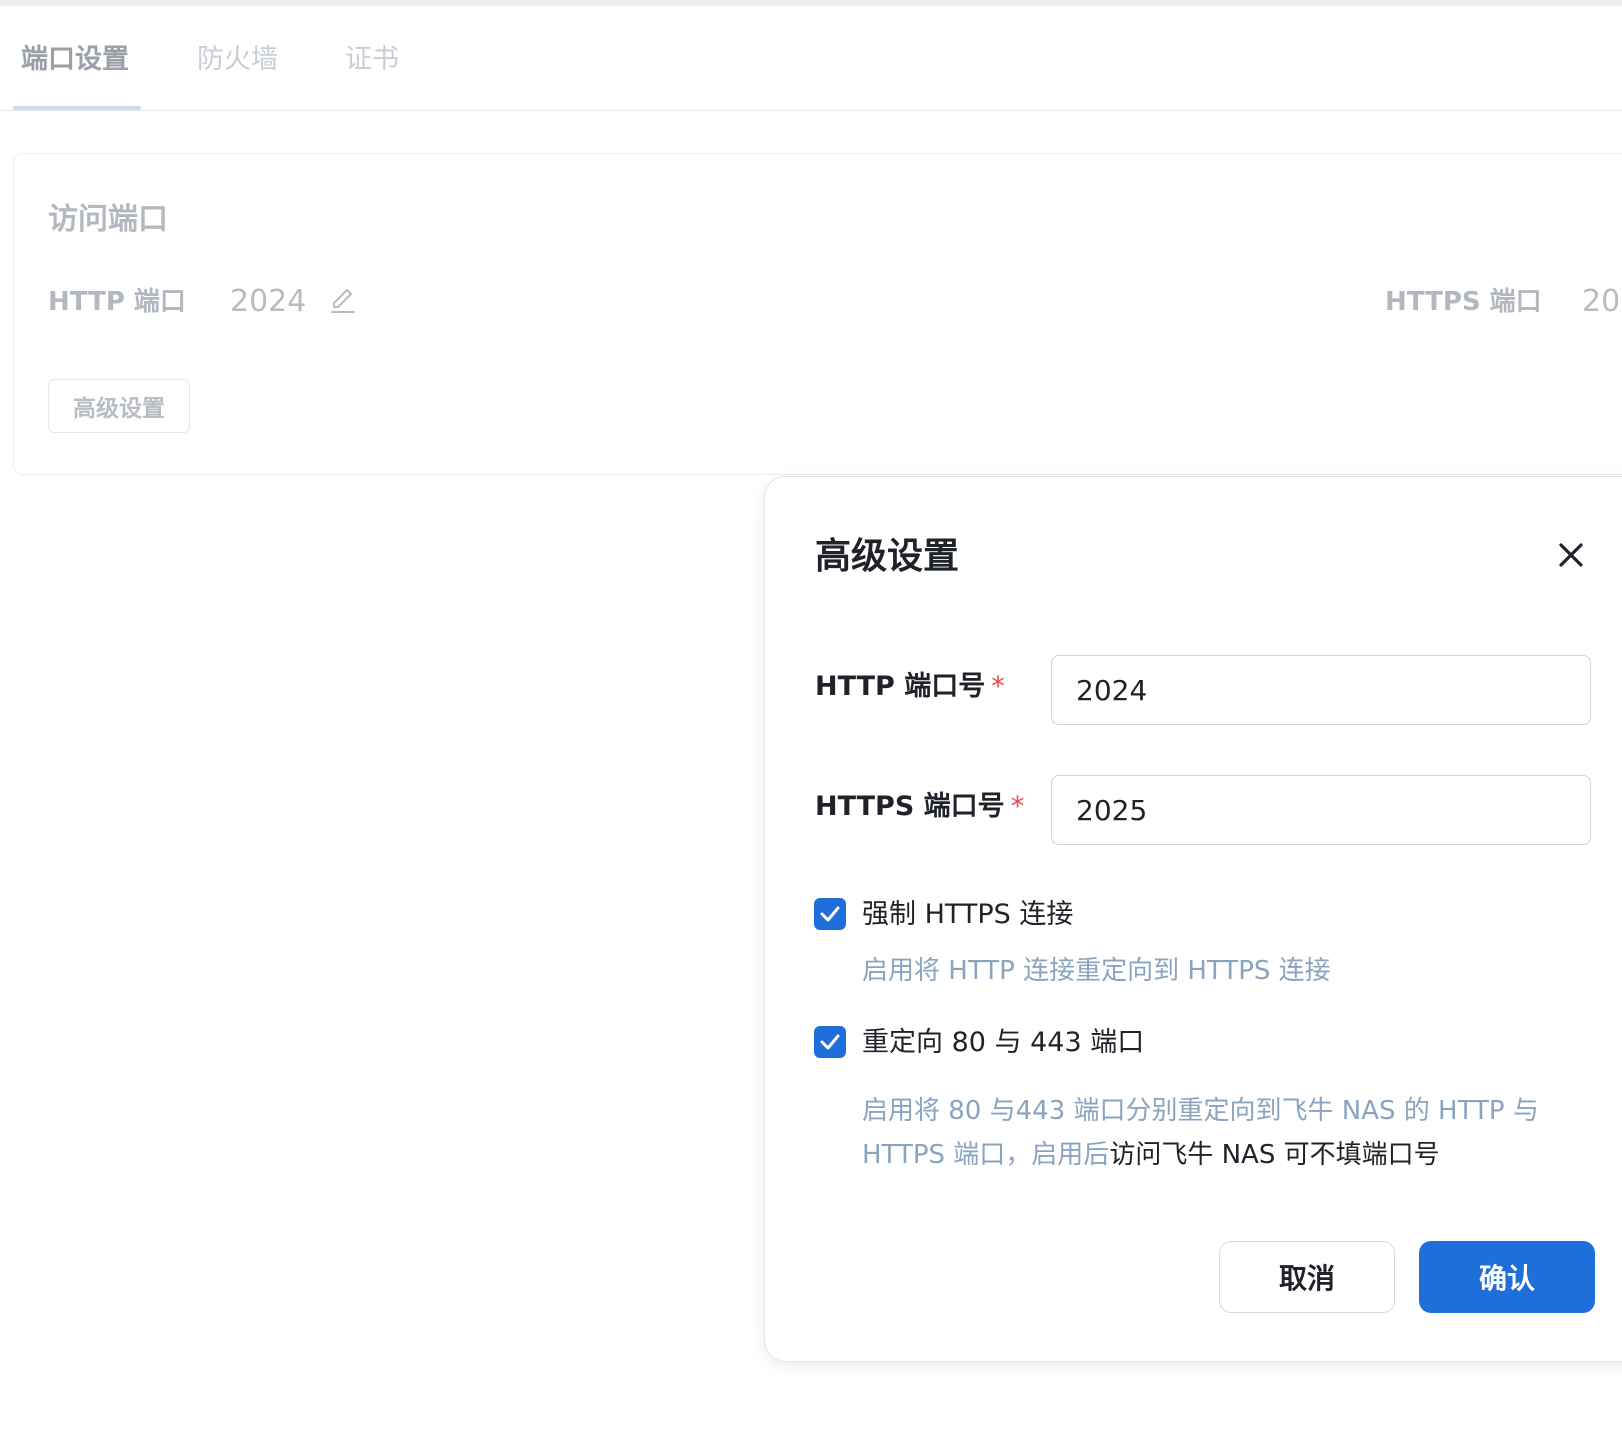 The height and width of the screenshot is (1450, 1622). What do you see at coordinates (108, 219) in the screenshot?
I see `card-title: 访问端口` at bounding box center [108, 219].